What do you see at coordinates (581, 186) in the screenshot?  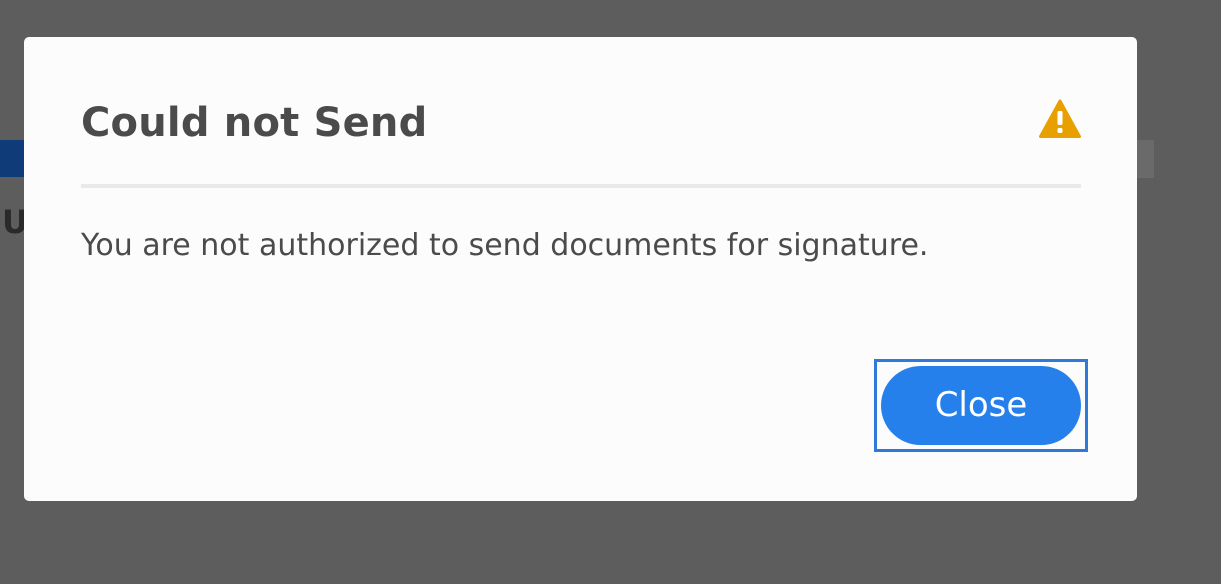 I see `title-divider` at bounding box center [581, 186].